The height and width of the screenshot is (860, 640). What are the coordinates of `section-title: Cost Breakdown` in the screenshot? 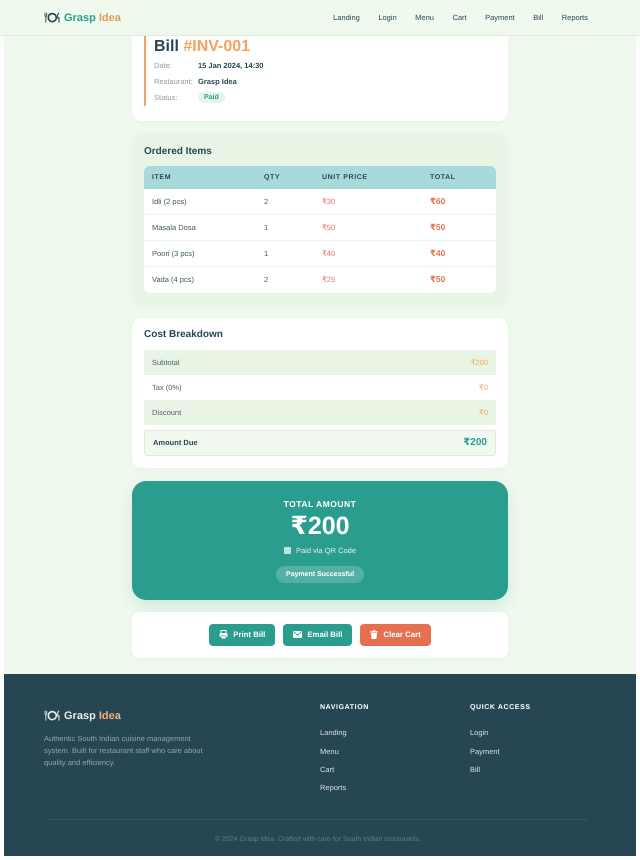 It's located at (184, 335).